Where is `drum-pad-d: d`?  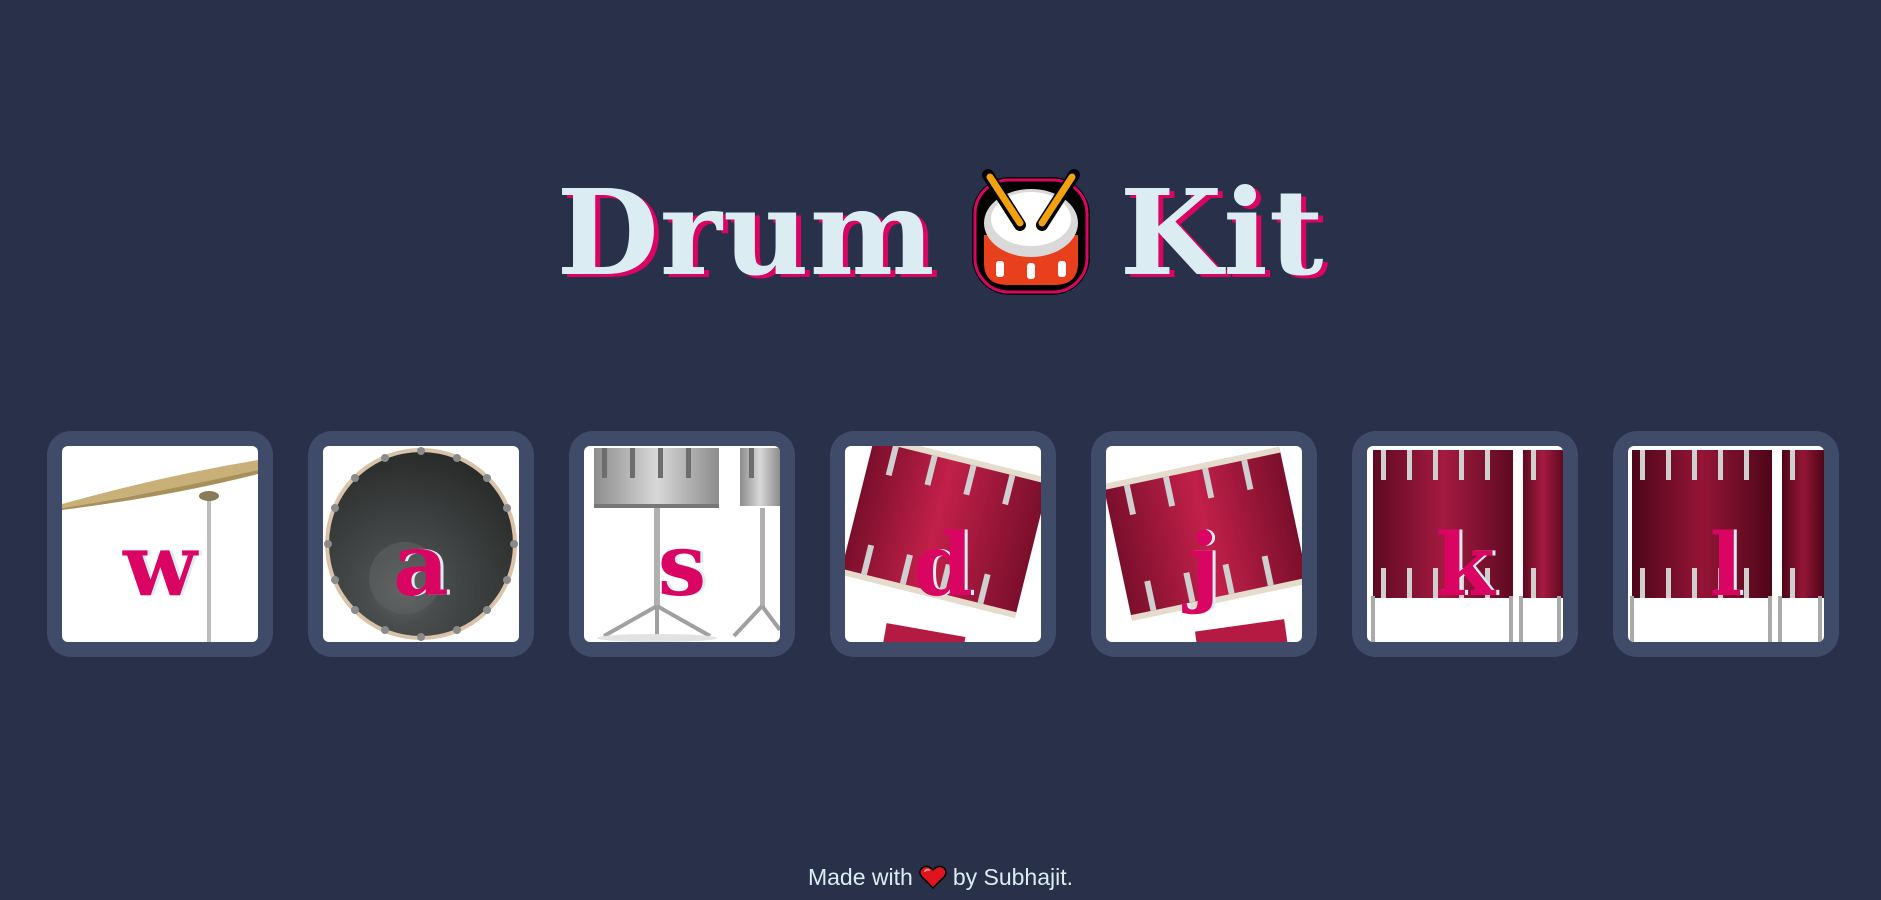
drum-pad-d: d is located at coordinates (943, 544).